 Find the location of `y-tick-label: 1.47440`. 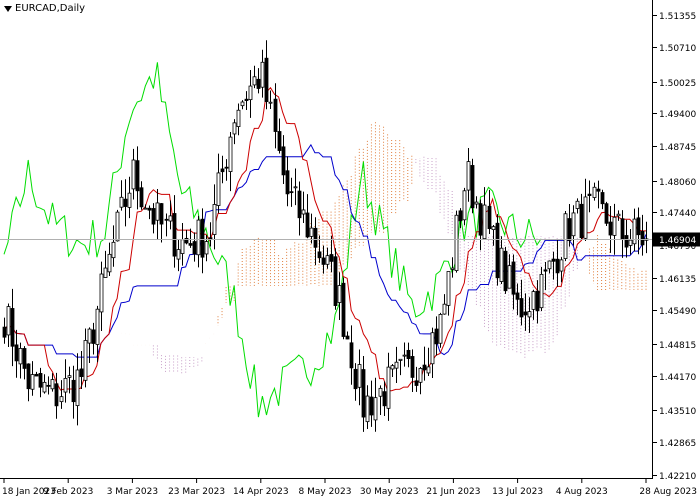

y-tick-label: 1.47440 is located at coordinates (677, 214).